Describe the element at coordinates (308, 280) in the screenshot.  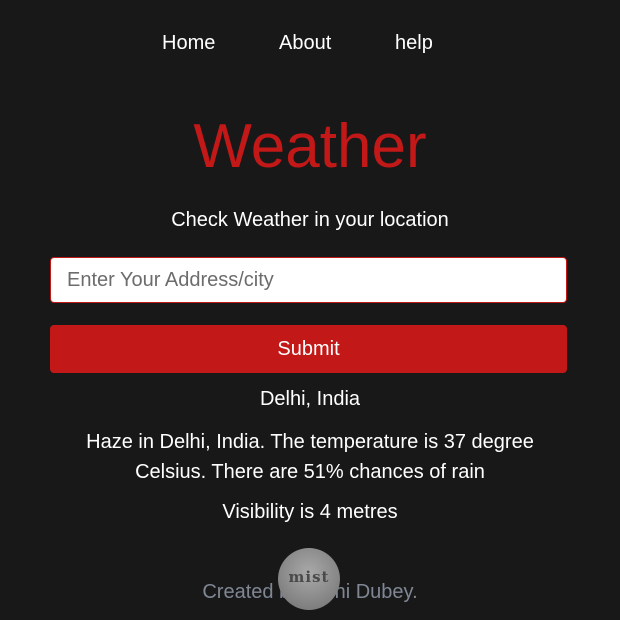
I see `address-input` at that location.